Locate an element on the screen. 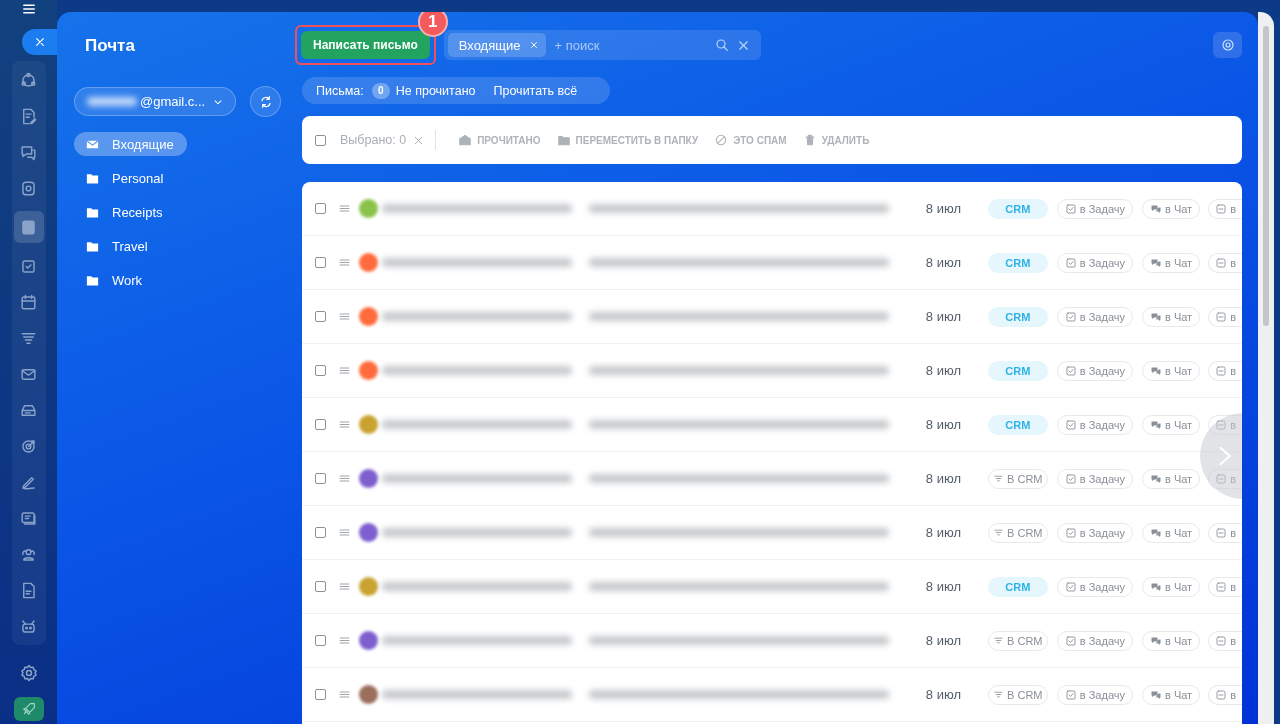  read-all-link: Прочитать всё is located at coordinates (535, 90).